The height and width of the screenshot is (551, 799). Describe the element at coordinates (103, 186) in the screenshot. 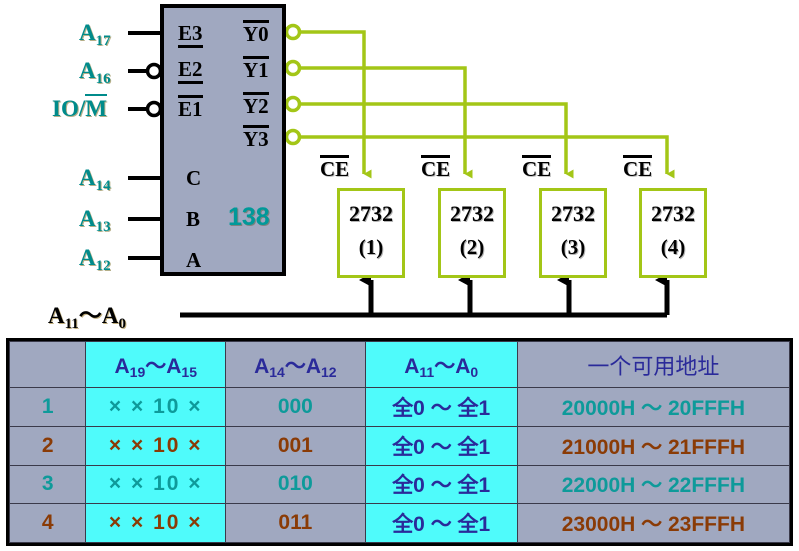

I see `signal-a14-sub: 14` at that location.